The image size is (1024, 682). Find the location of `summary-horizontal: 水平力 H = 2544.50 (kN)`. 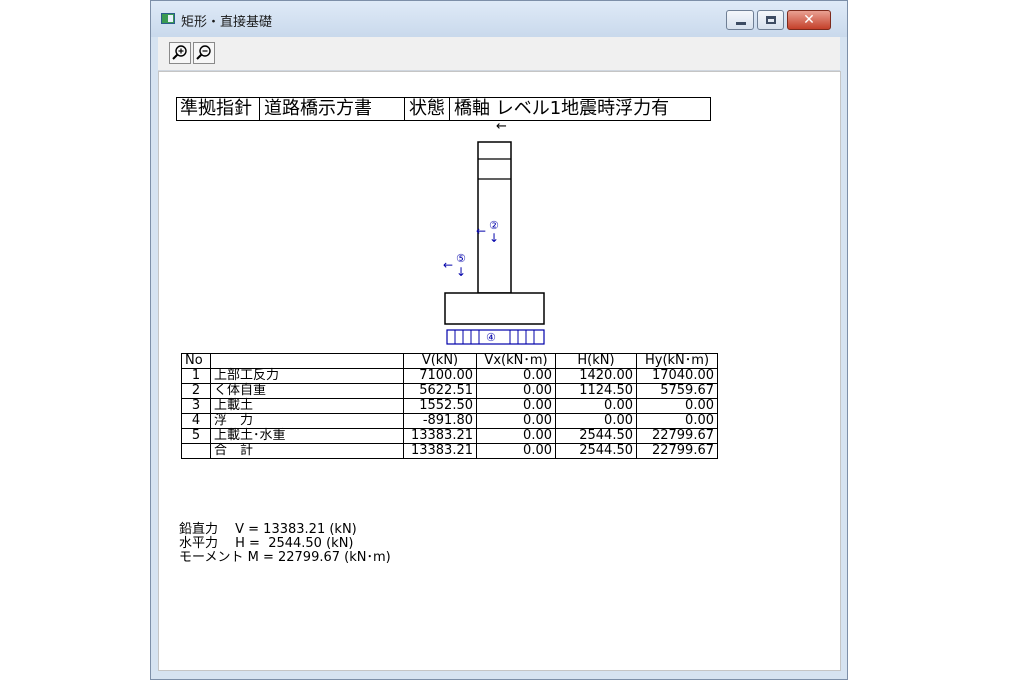

summary-horizontal: 水平力 H = 2544.50 (kN) is located at coordinates (266, 543).